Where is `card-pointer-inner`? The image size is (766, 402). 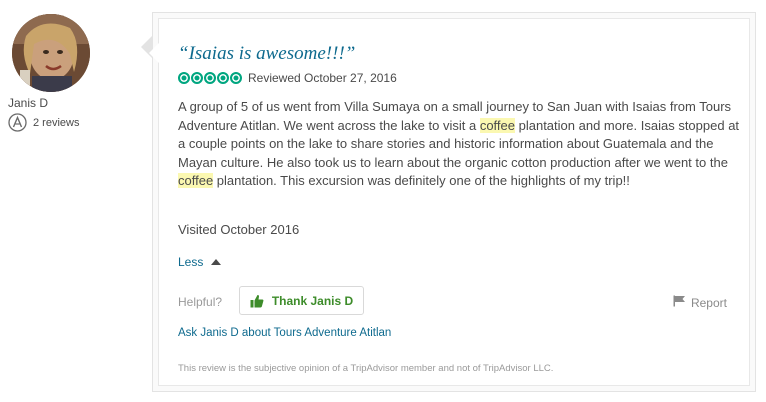 card-pointer-inner is located at coordinates (154, 53).